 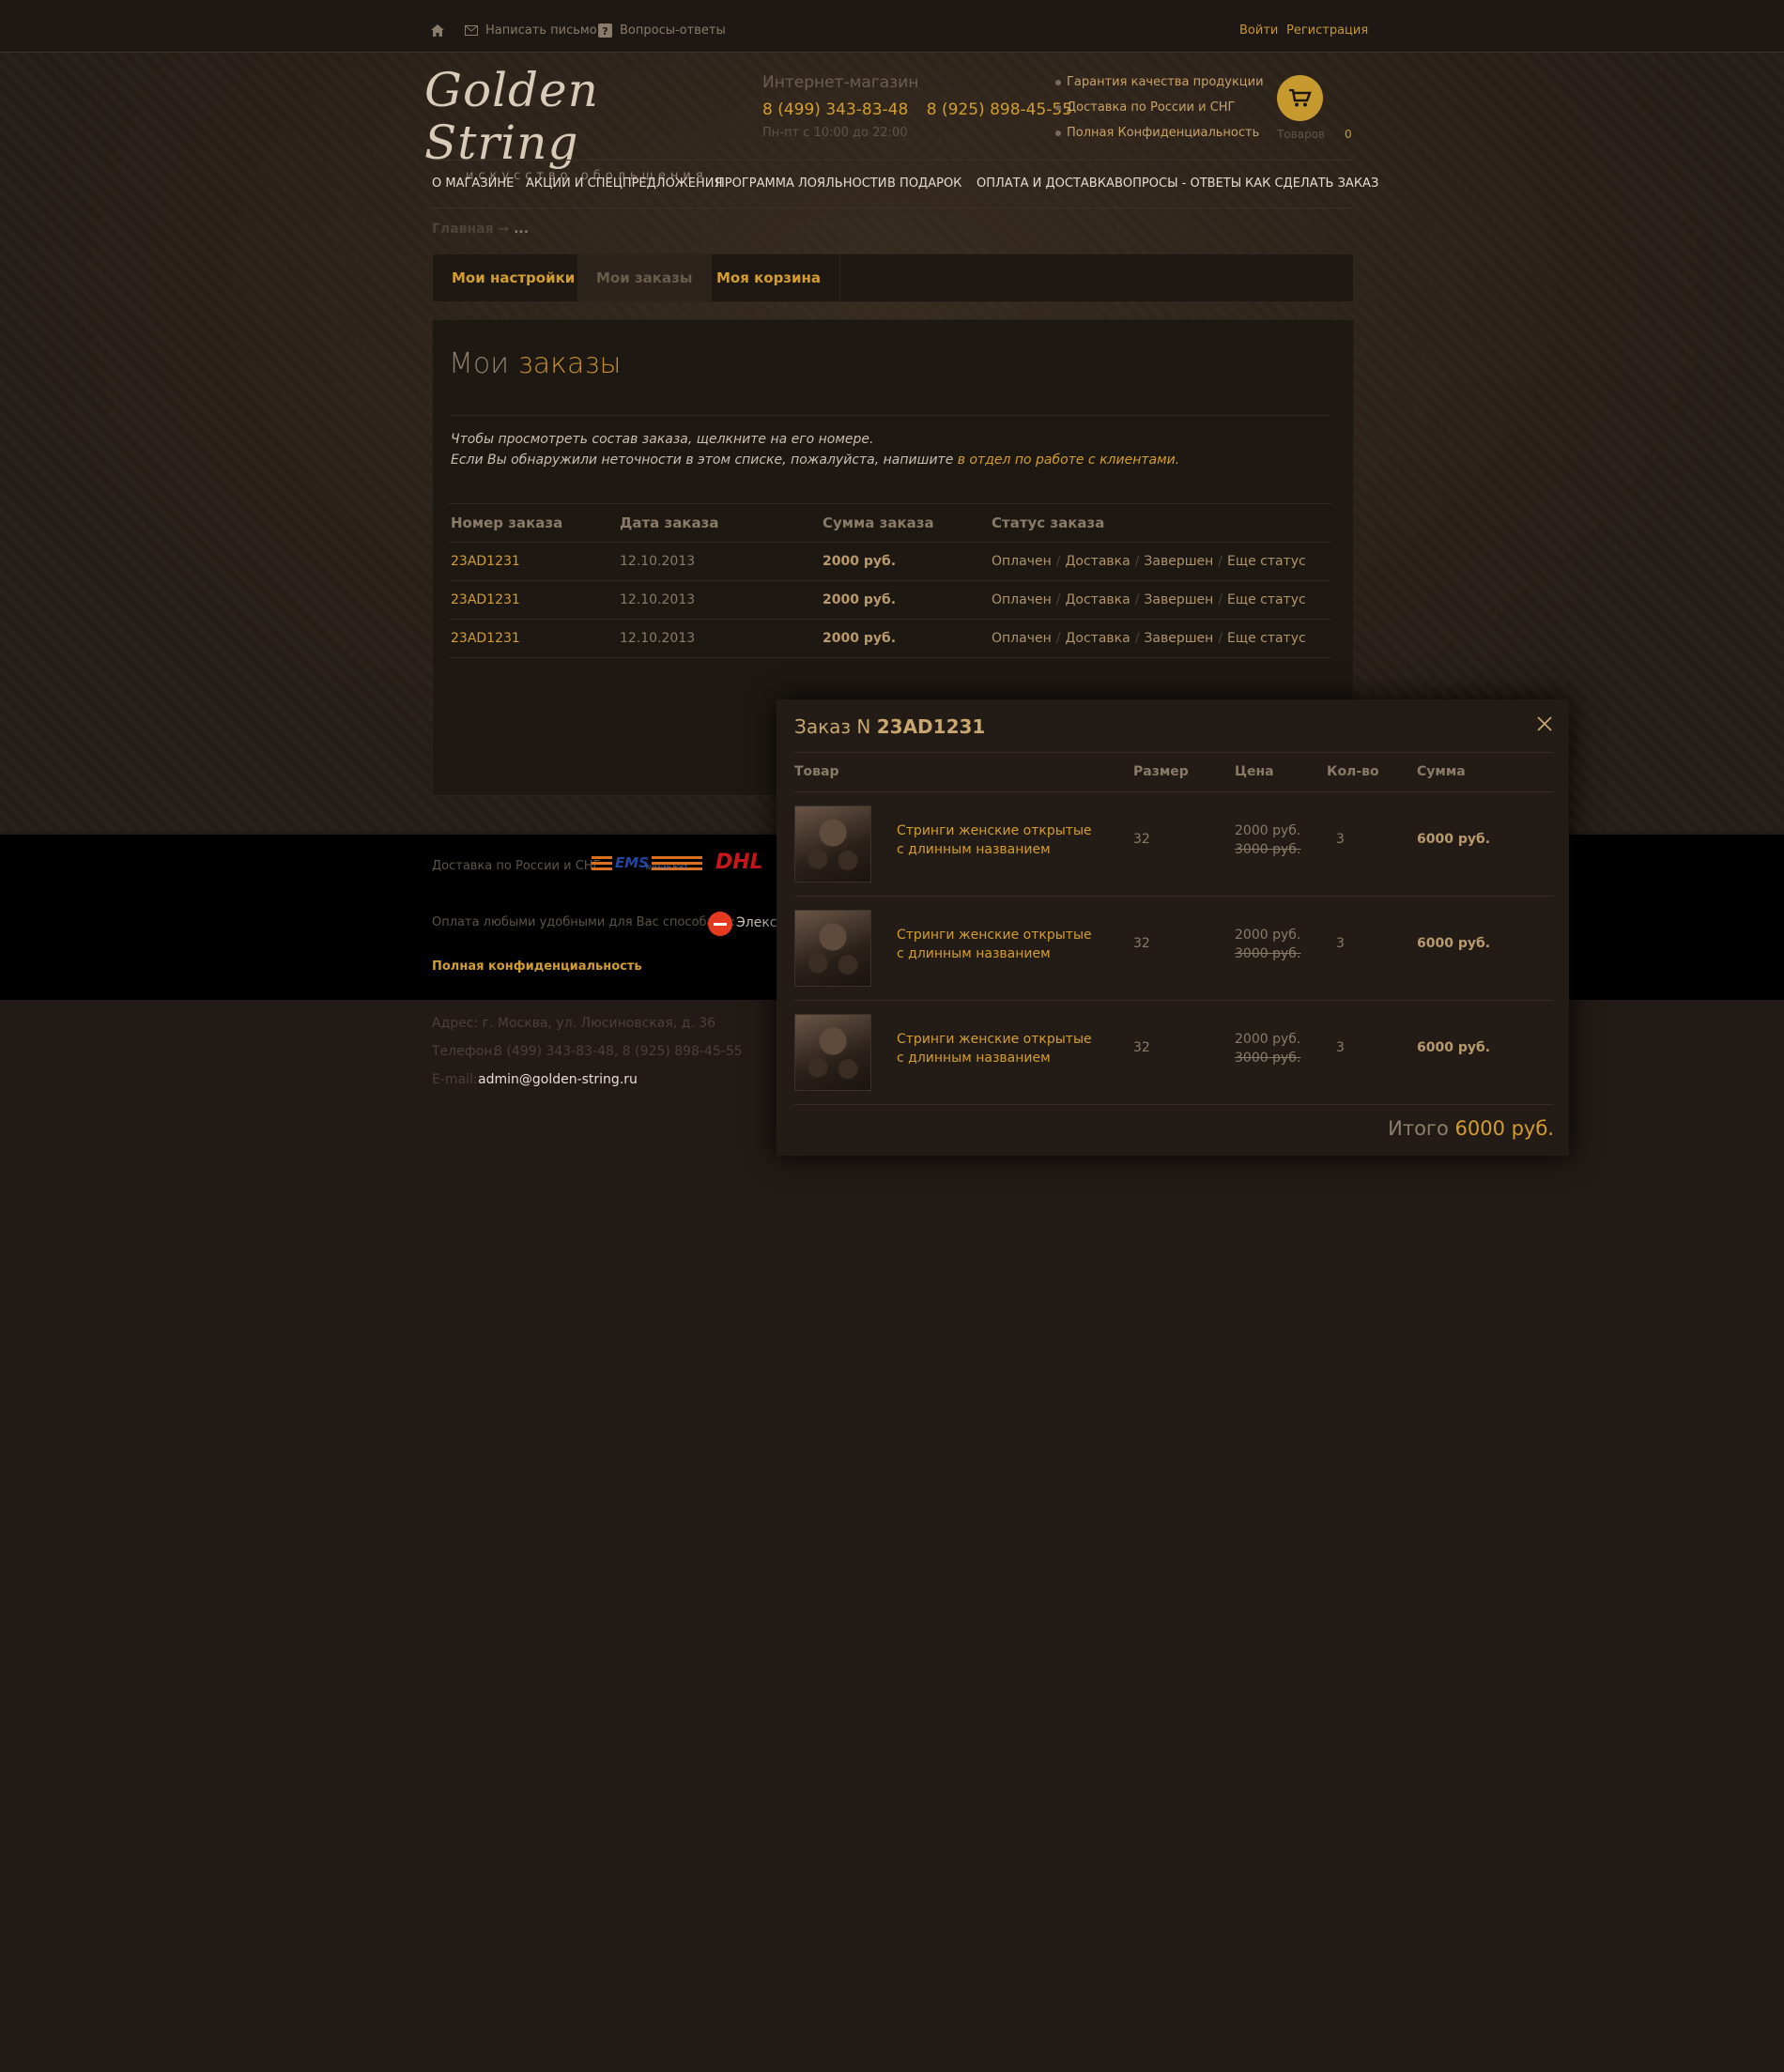 What do you see at coordinates (1544, 723) in the screenshot?
I see `close-icon` at bounding box center [1544, 723].